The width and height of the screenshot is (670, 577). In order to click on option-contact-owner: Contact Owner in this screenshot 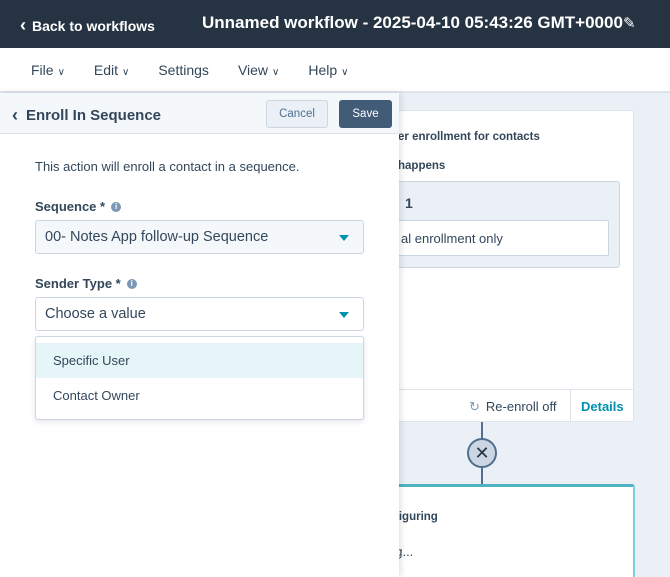, I will do `click(199, 395)`.